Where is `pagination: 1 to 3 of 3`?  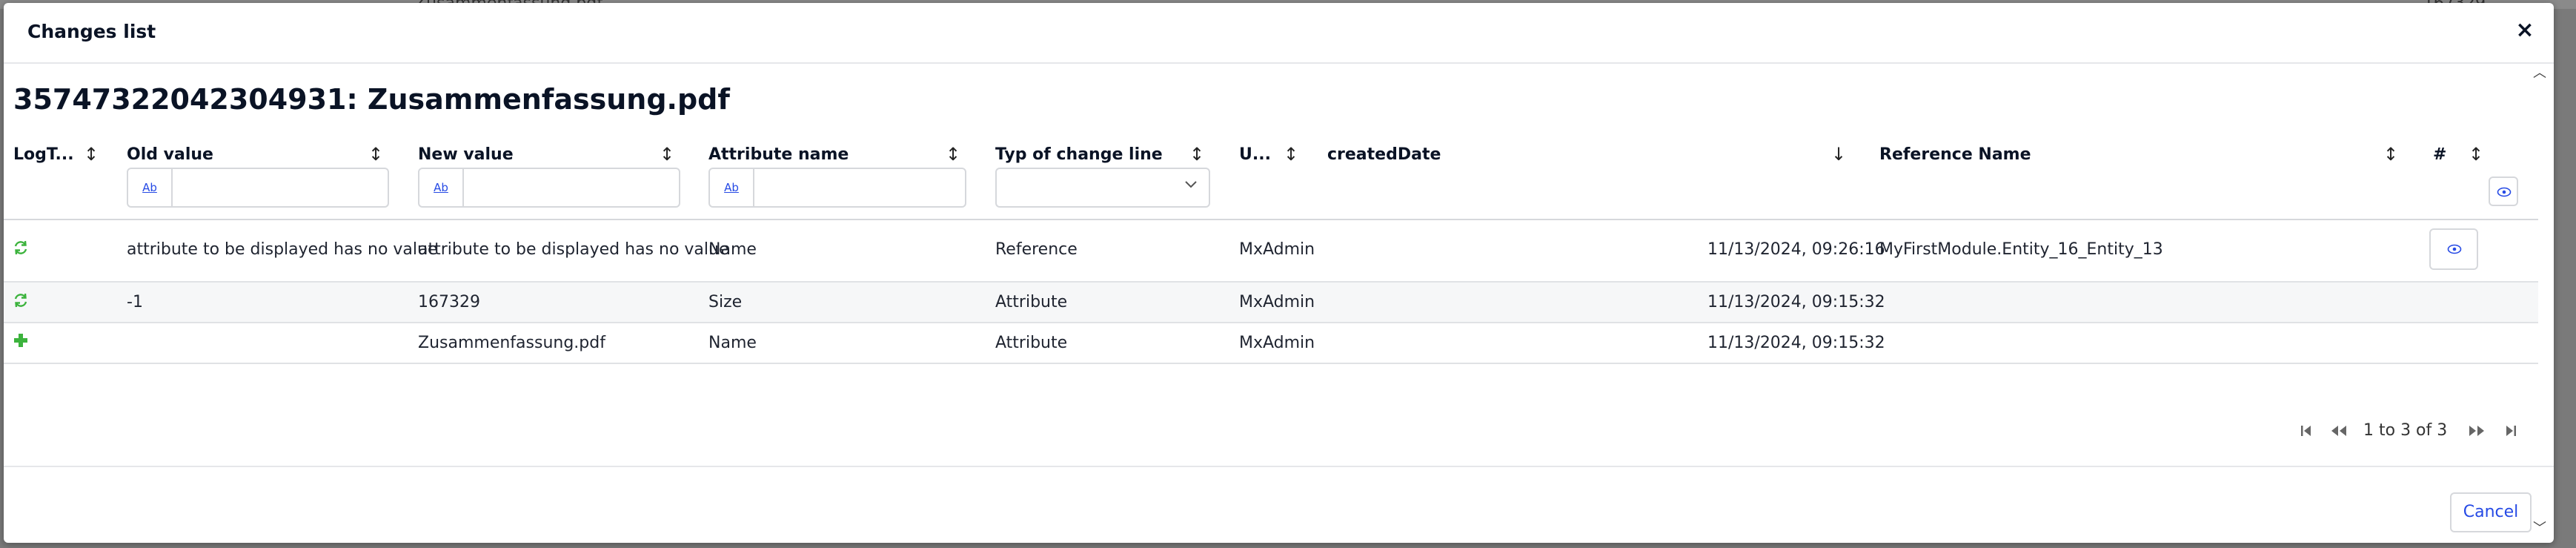
pagination: 1 to 3 of 3 is located at coordinates (2405, 431).